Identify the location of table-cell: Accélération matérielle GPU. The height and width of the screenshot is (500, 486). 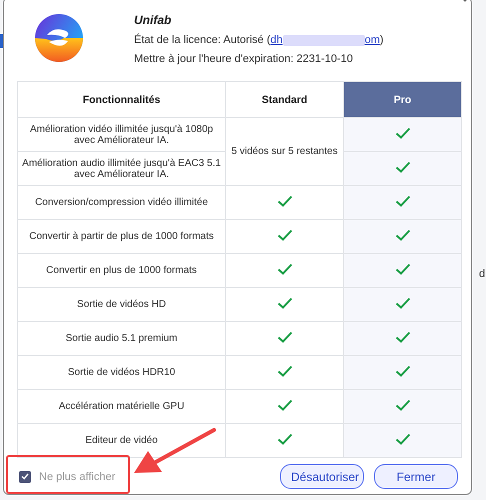
(122, 407).